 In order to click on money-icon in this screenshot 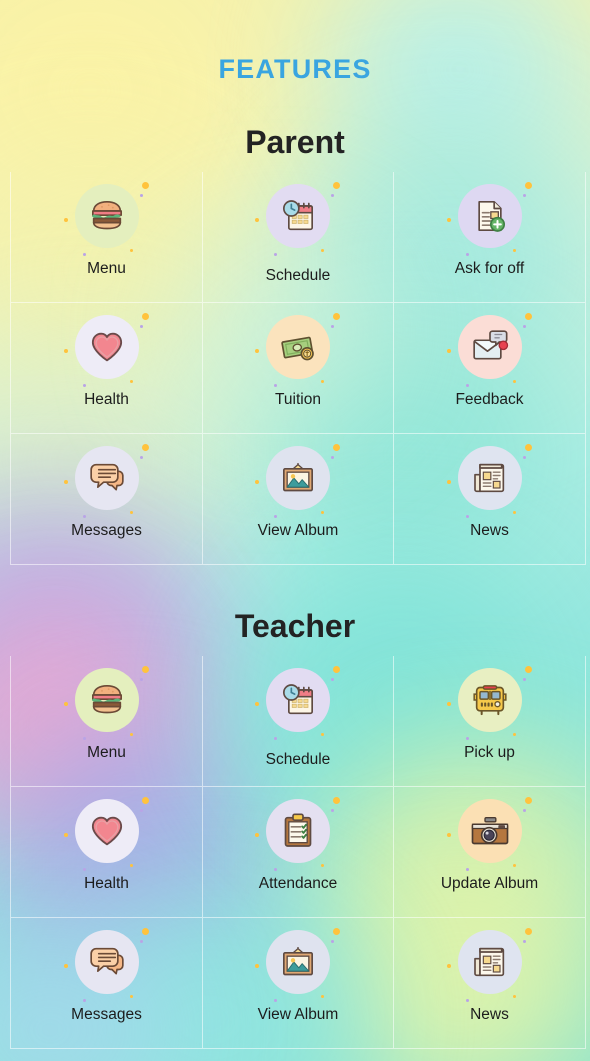, I will do `click(298, 347)`.